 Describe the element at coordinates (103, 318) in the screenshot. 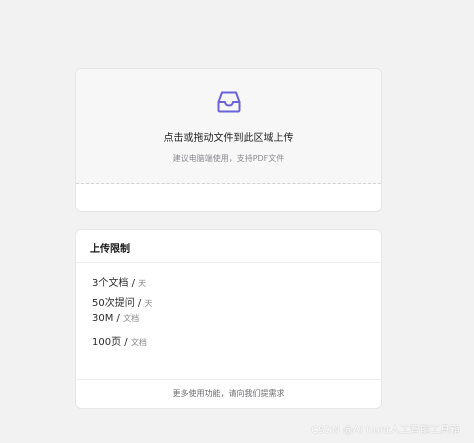

I see `limit-value: 30M` at that location.